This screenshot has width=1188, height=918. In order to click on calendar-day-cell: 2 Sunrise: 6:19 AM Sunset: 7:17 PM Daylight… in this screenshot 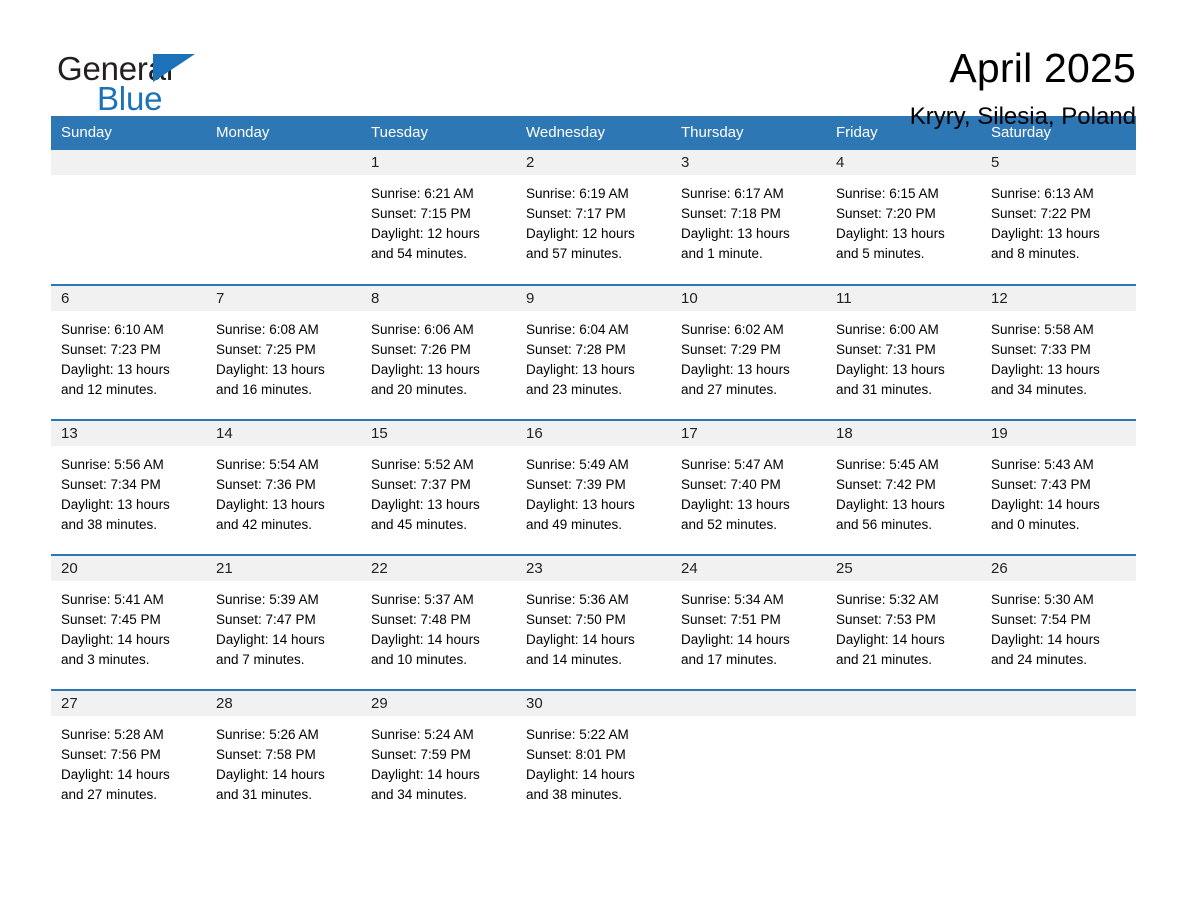, I will do `click(593, 217)`.